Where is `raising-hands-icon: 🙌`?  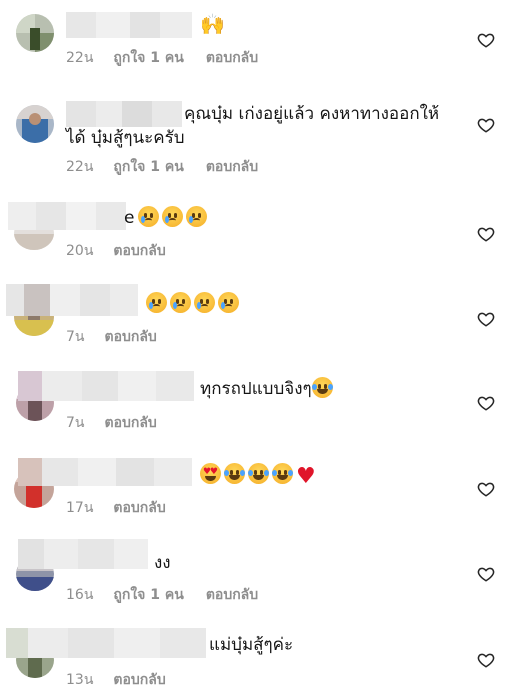
raising-hands-icon: 🙌 is located at coordinates (212, 24).